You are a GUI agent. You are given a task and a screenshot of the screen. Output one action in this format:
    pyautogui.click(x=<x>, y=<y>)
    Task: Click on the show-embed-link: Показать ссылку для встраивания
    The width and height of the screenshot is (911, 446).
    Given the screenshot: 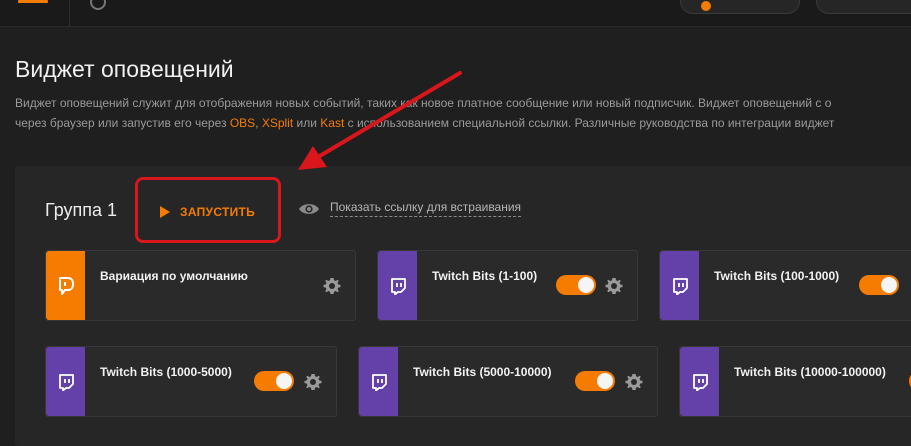 What is the action you would take?
    pyautogui.click(x=410, y=208)
    